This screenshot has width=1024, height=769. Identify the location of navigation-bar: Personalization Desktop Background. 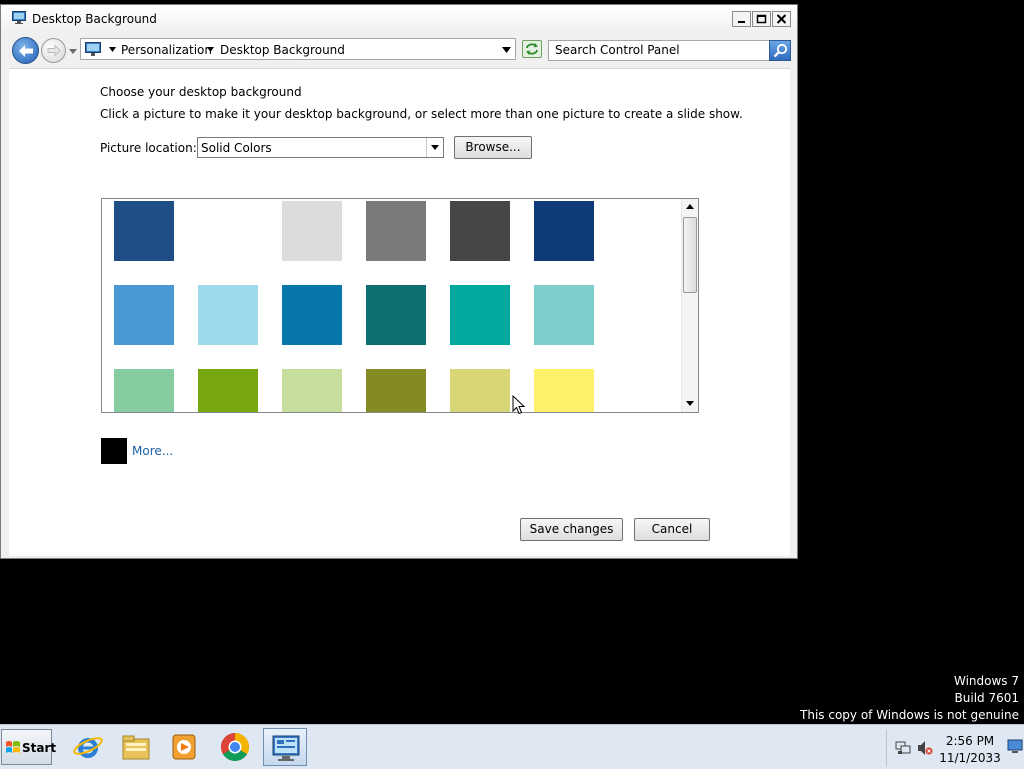
(399, 50).